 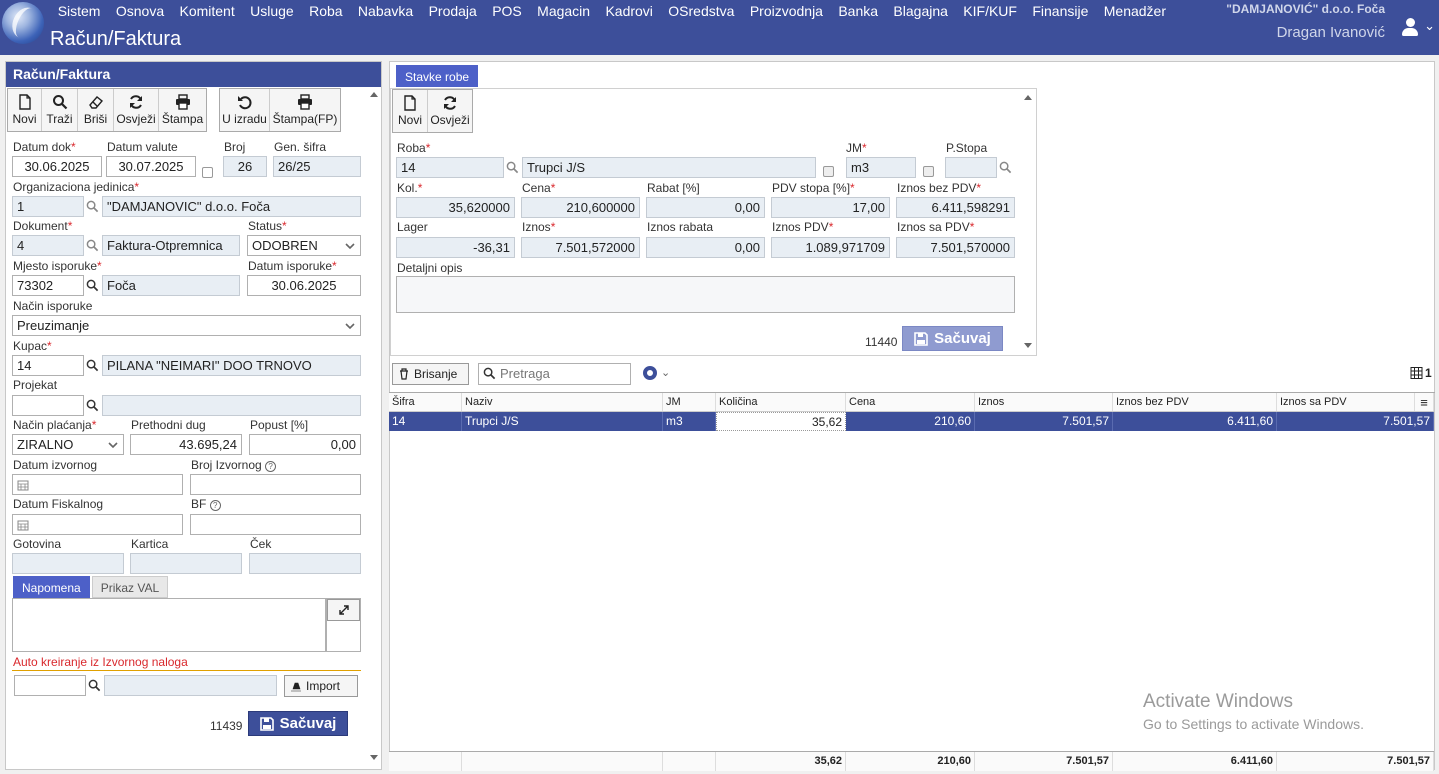 What do you see at coordinates (92, 405) in the screenshot?
I see `projekat-search-icon` at bounding box center [92, 405].